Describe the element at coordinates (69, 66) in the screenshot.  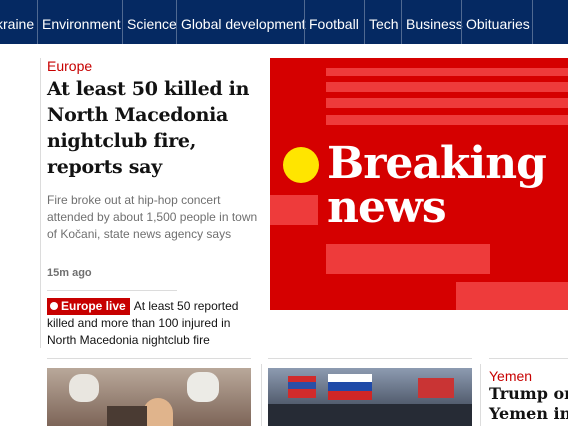
I see `section-kicker: Europe` at that location.